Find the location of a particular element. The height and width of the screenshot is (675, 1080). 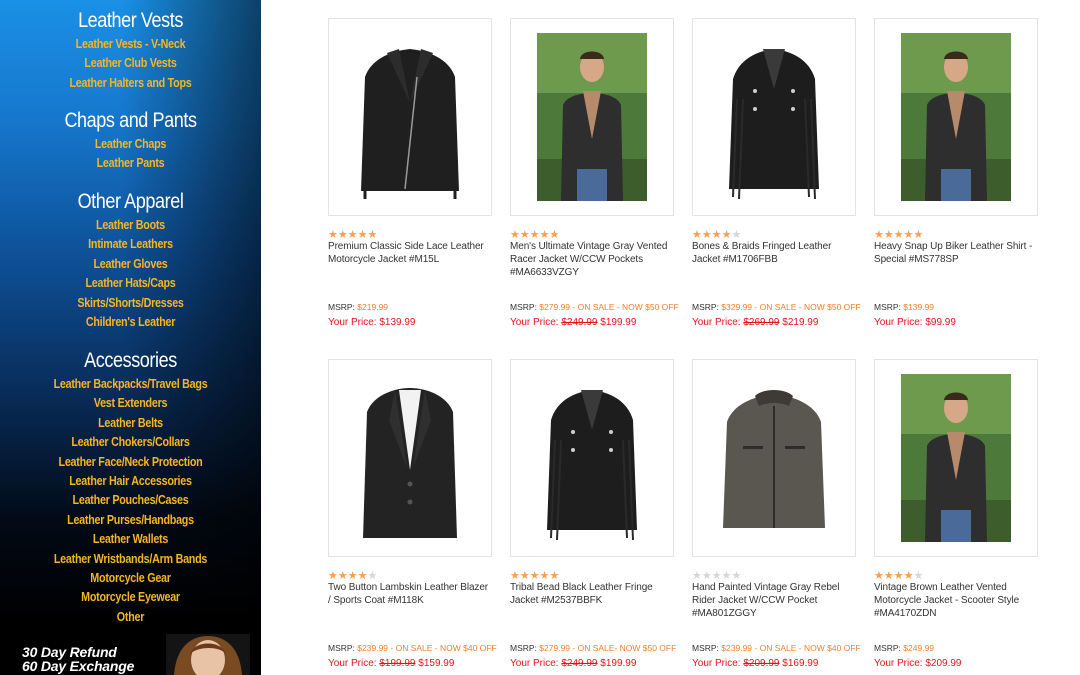

category-link: Leather Hats/Caps is located at coordinates (130, 283).